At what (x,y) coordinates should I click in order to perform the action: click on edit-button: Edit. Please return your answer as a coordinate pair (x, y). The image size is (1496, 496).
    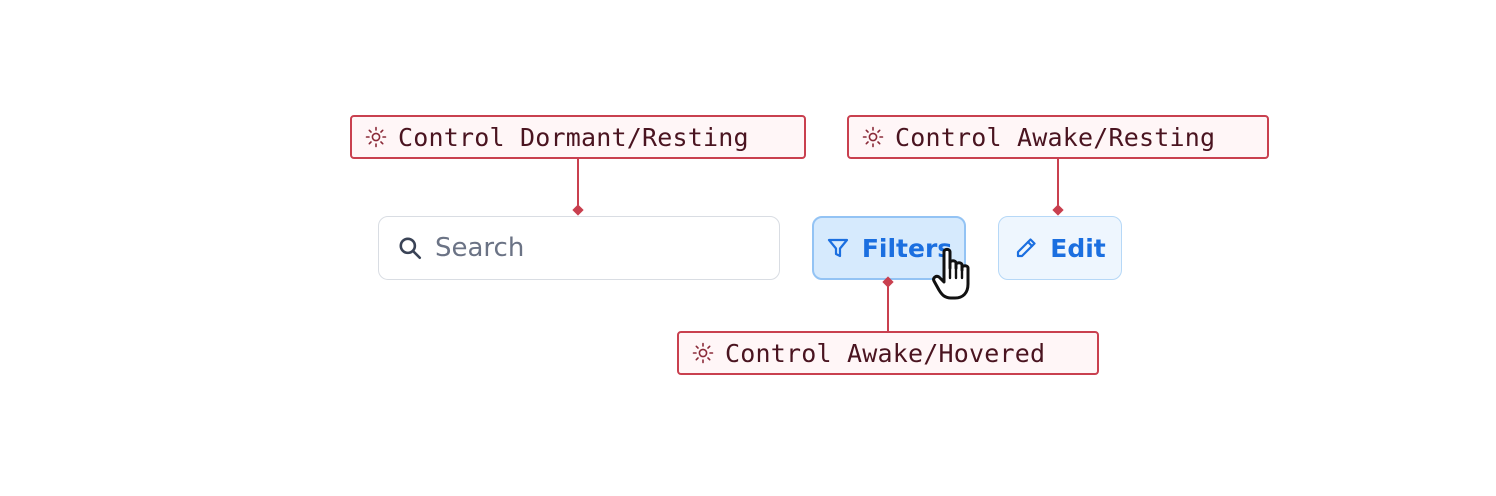
    Looking at the image, I should click on (1060, 248).